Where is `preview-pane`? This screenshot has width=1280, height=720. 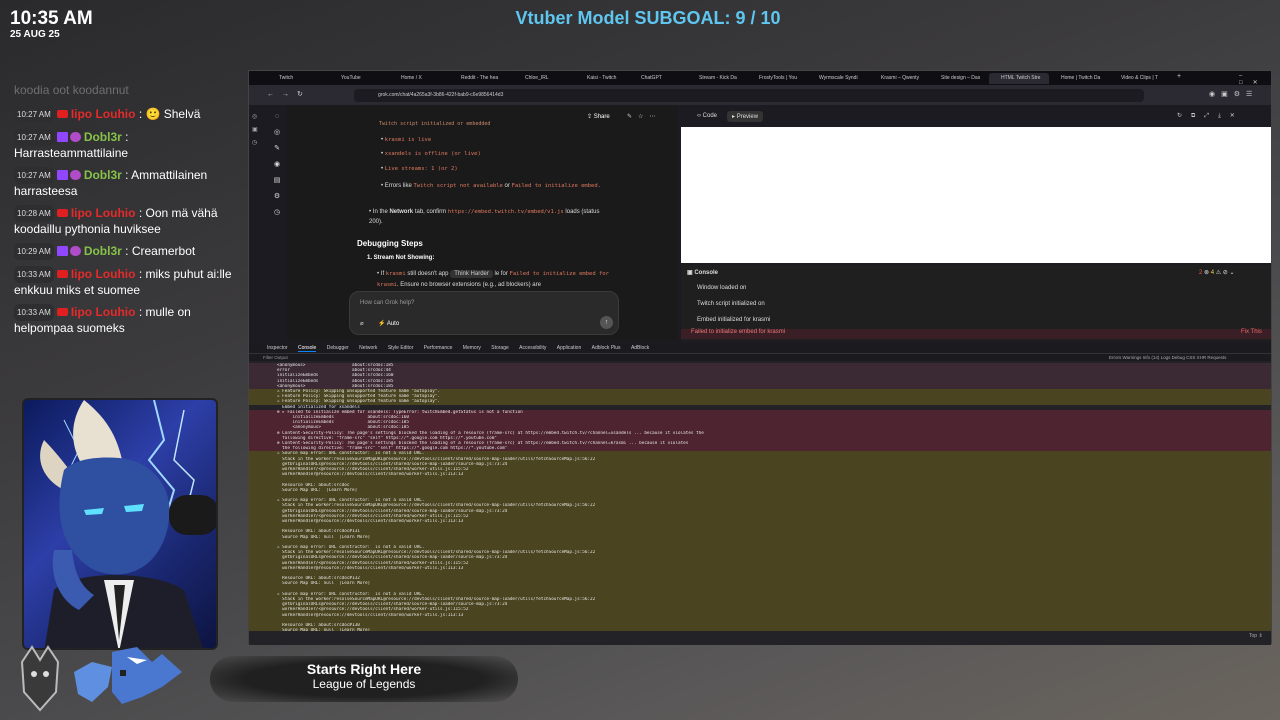
preview-pane is located at coordinates (976, 195).